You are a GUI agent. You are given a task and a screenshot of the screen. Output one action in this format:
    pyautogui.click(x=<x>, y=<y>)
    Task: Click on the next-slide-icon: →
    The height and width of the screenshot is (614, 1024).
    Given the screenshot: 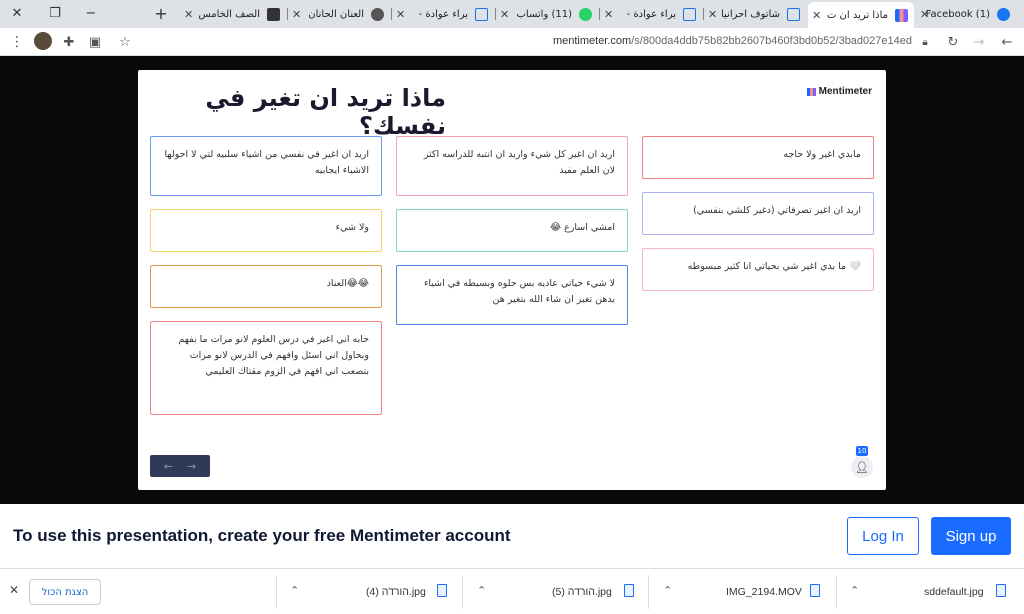 What is the action you would take?
    pyautogui.click(x=191, y=466)
    